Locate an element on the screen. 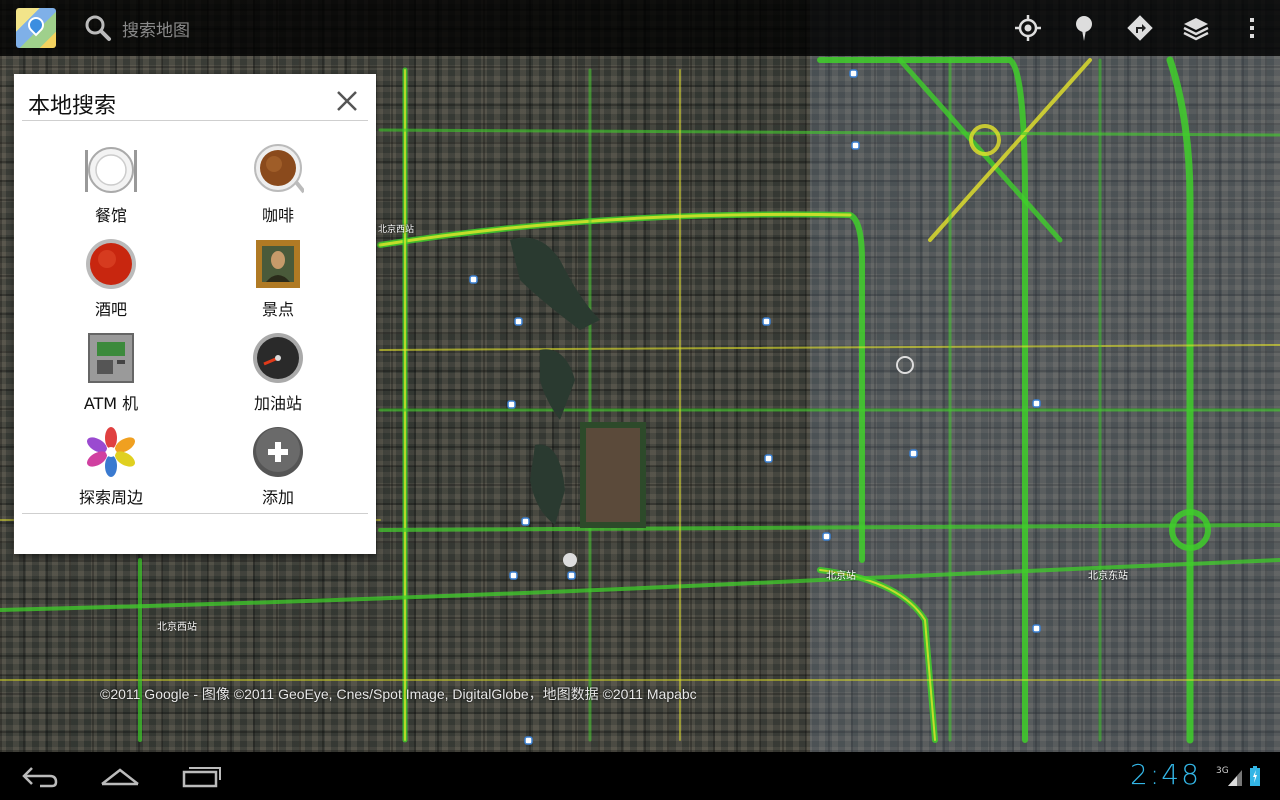  my-location-icon is located at coordinates (1028, 28).